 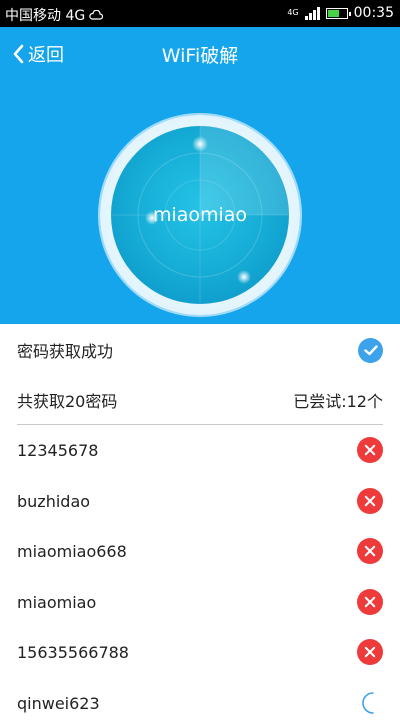 I want to click on summary-row: 共获取20密码 已尝试:12个, so click(x=200, y=400).